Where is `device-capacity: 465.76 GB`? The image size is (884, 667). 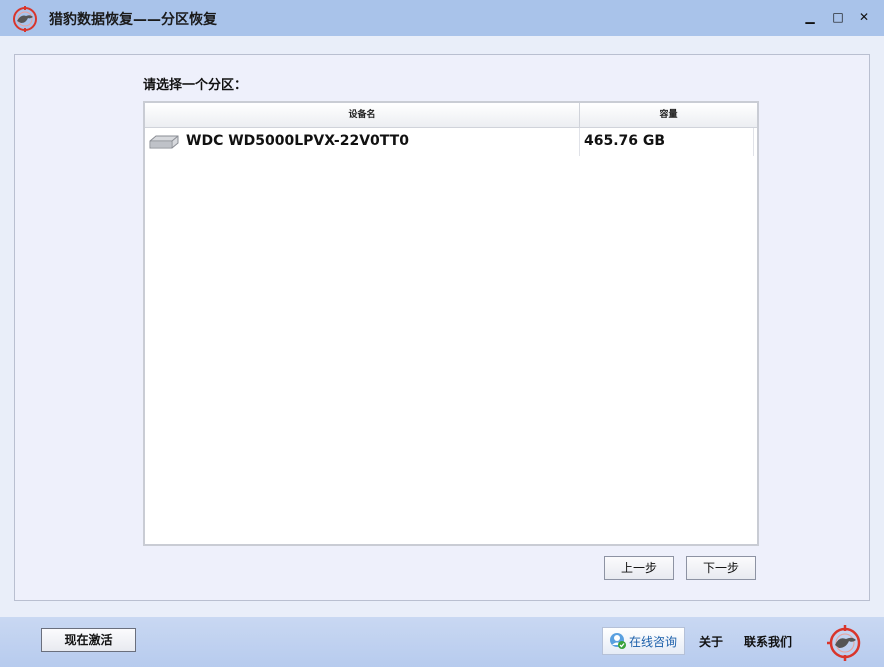 device-capacity: 465.76 GB is located at coordinates (625, 141).